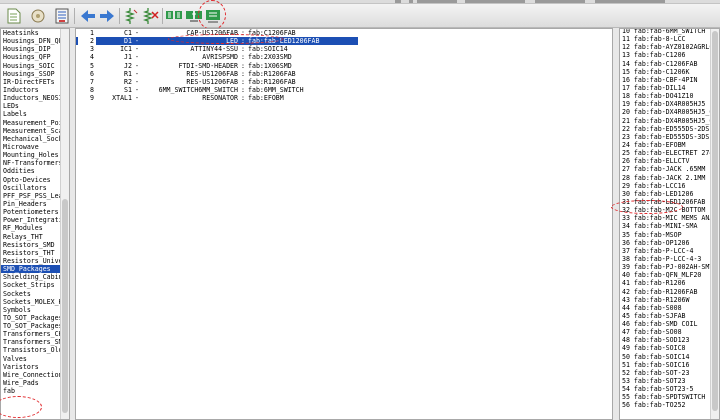 This screenshot has width=720, height=420. I want to click on new-icon, so click(14, 16).